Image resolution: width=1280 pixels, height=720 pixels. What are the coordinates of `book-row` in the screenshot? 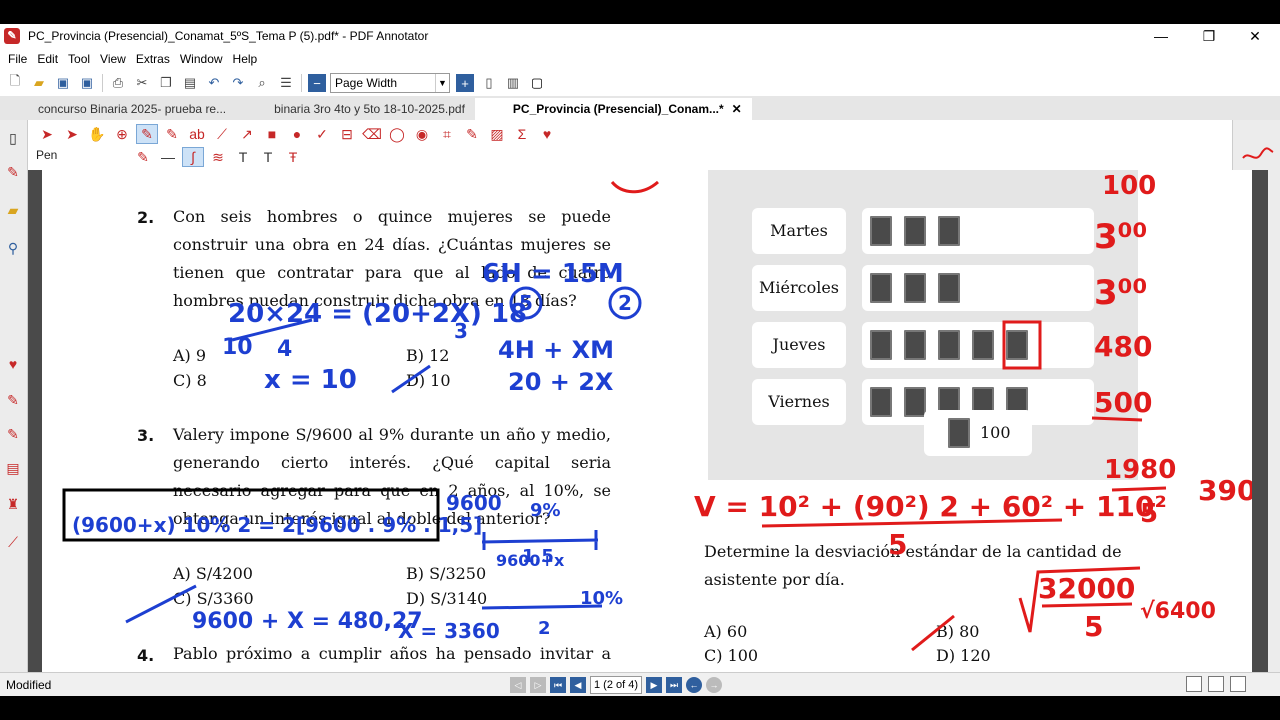 It's located at (978, 345).